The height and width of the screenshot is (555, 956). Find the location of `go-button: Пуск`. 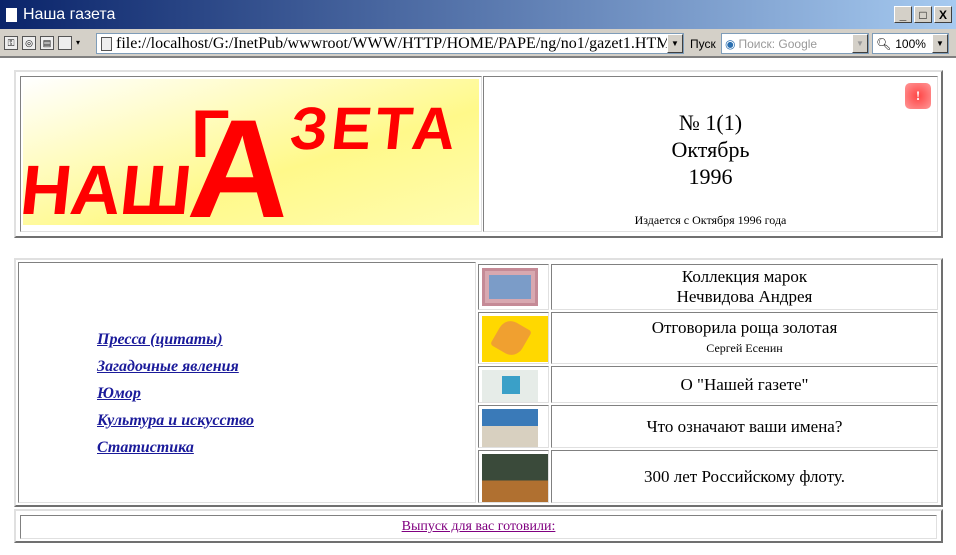

go-button: Пуск is located at coordinates (703, 44).